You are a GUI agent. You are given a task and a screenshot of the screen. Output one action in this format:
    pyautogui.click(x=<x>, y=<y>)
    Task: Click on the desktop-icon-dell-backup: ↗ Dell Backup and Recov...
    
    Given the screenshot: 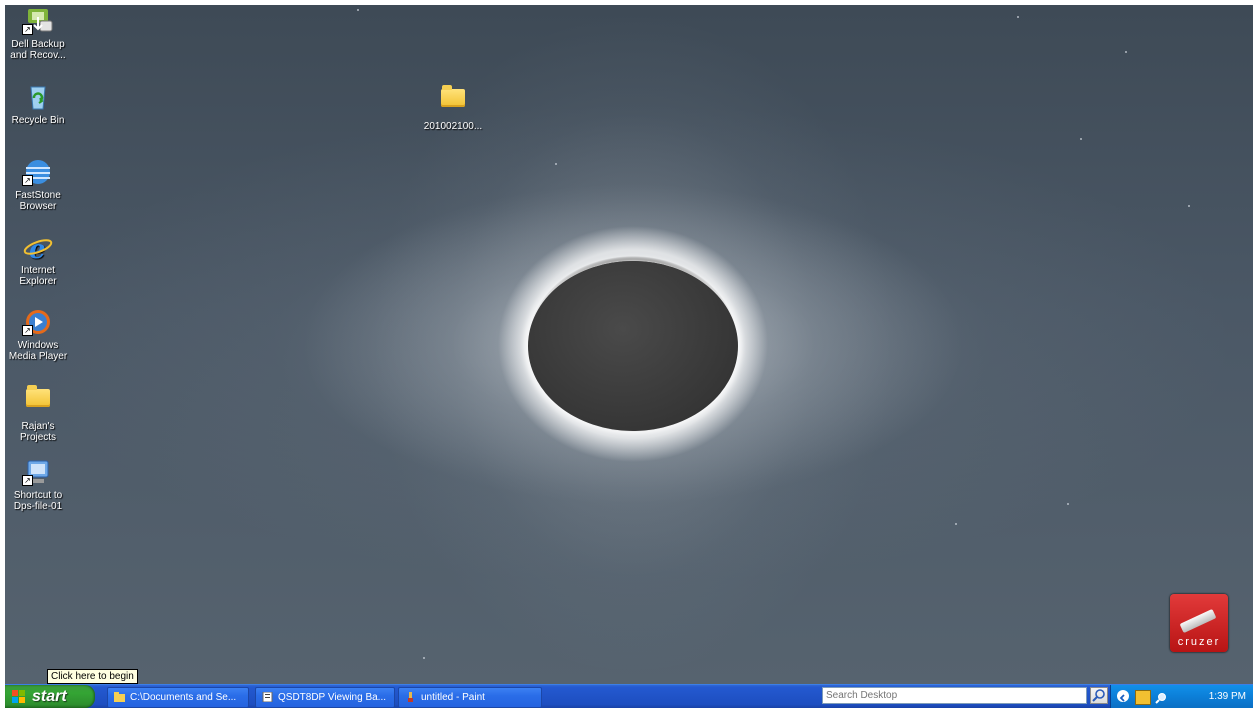 What is the action you would take?
    pyautogui.click(x=39, y=34)
    